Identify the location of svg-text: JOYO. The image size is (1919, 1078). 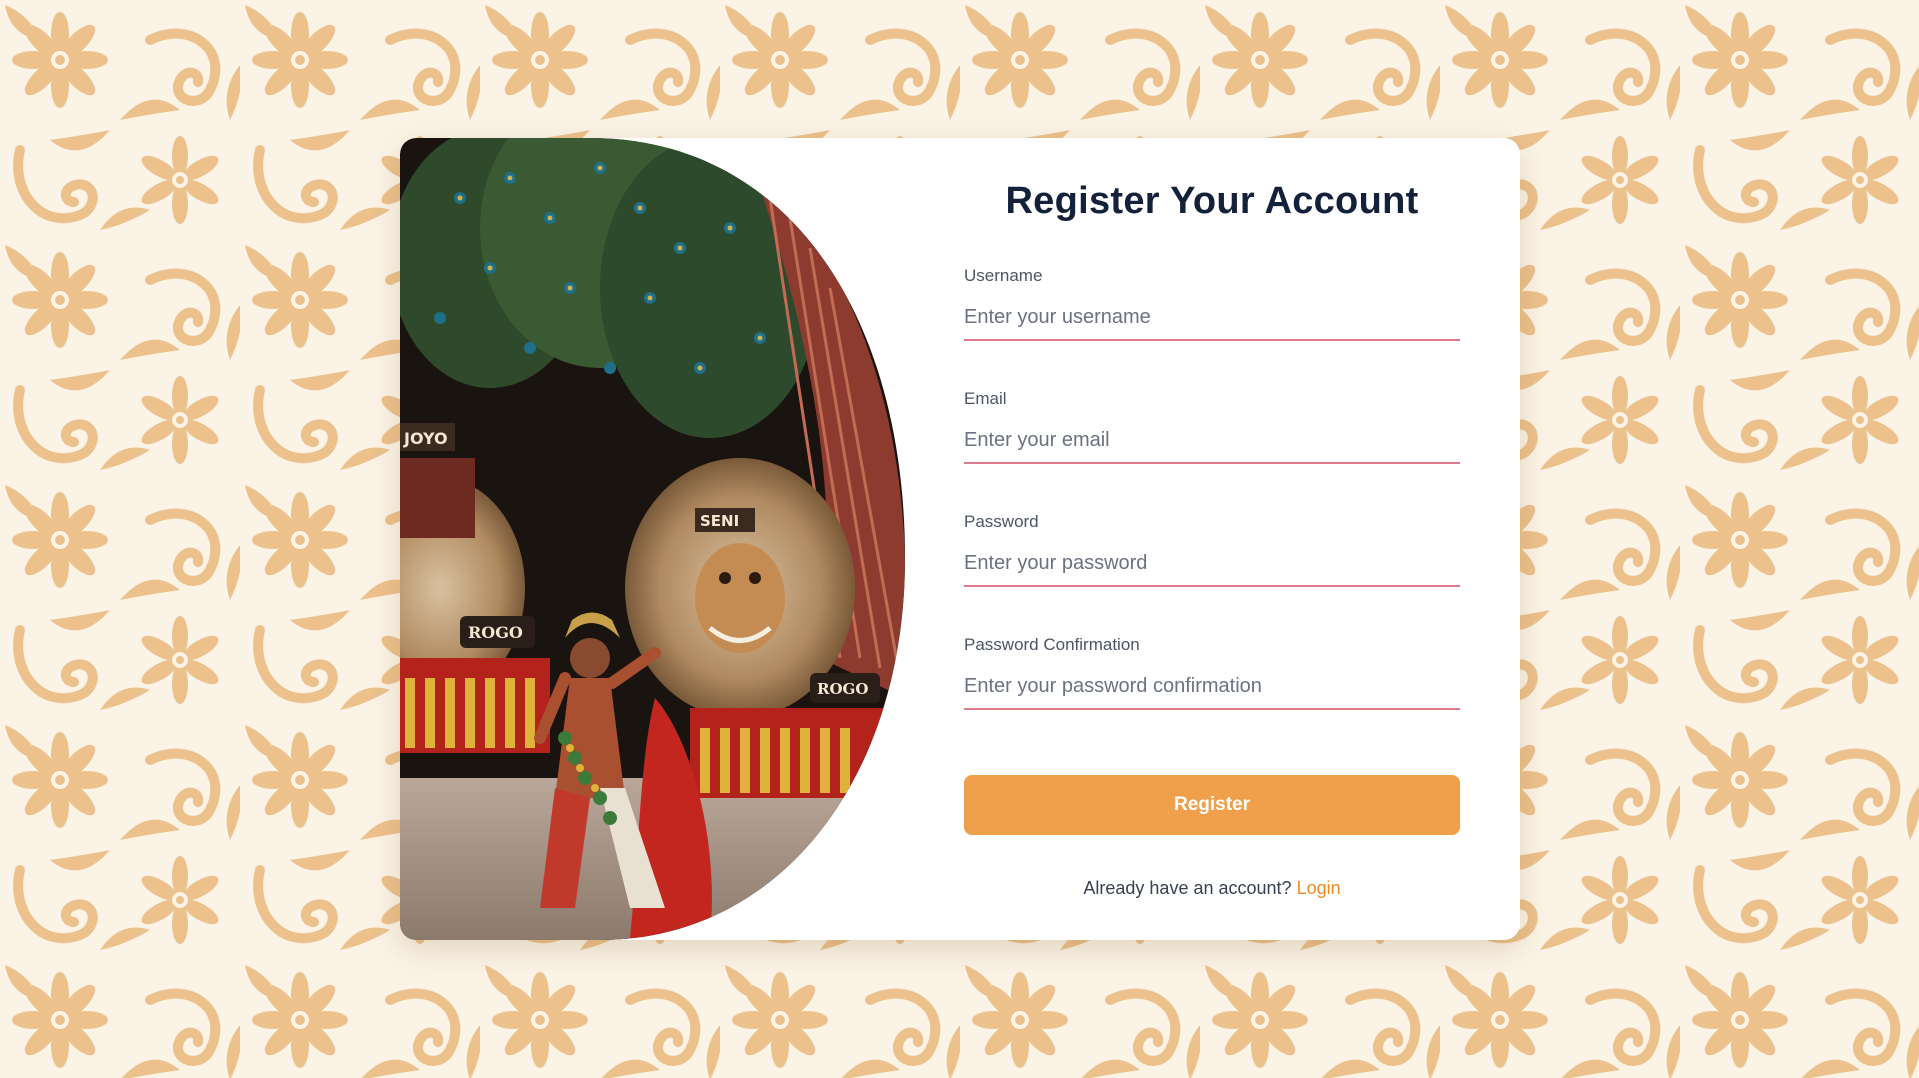
(425, 438).